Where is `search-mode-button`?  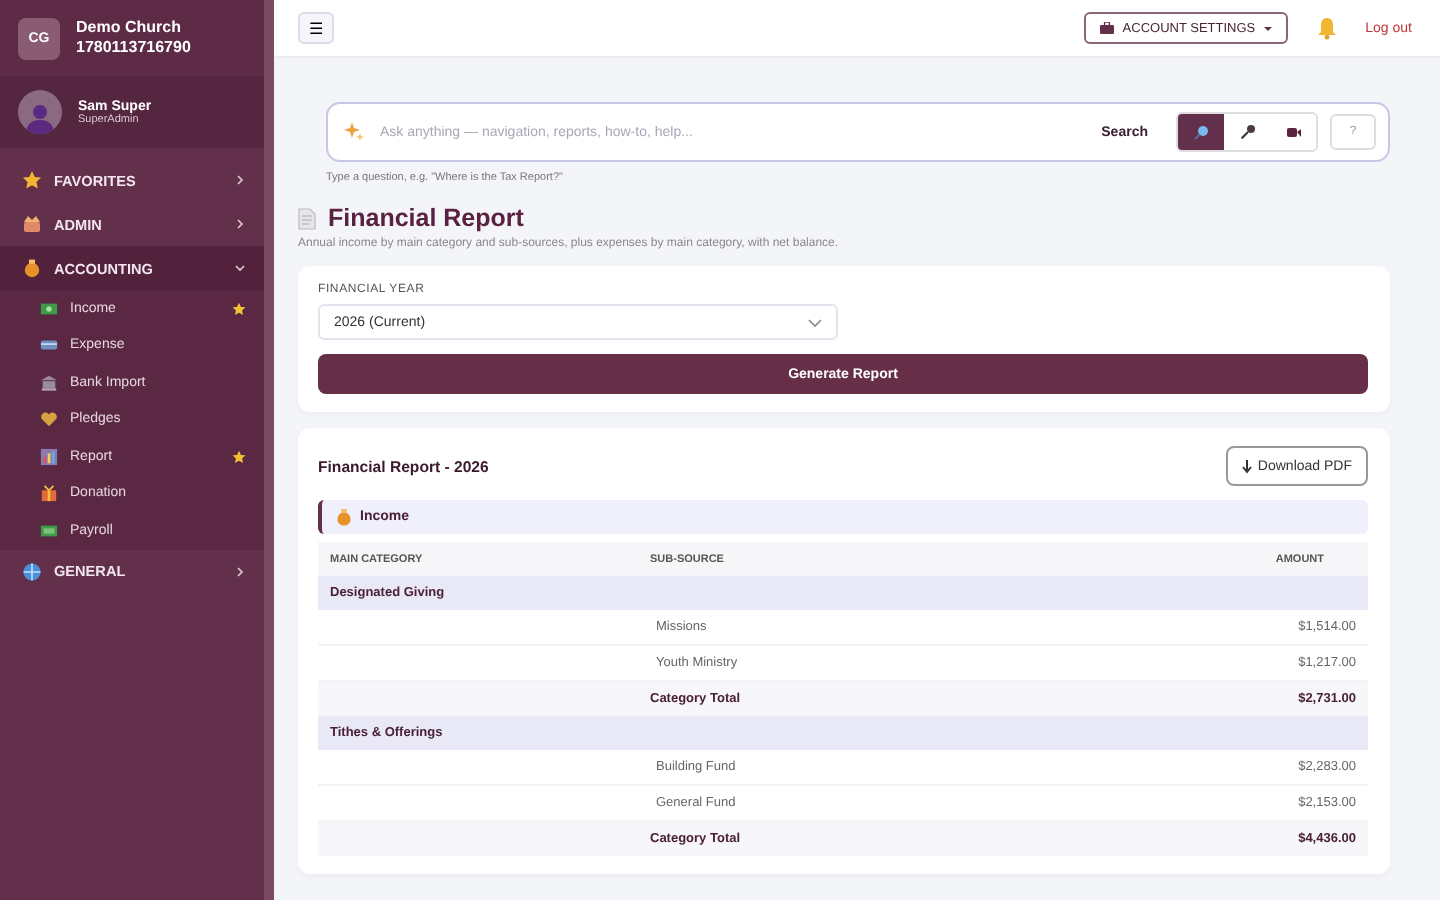 search-mode-button is located at coordinates (1201, 132).